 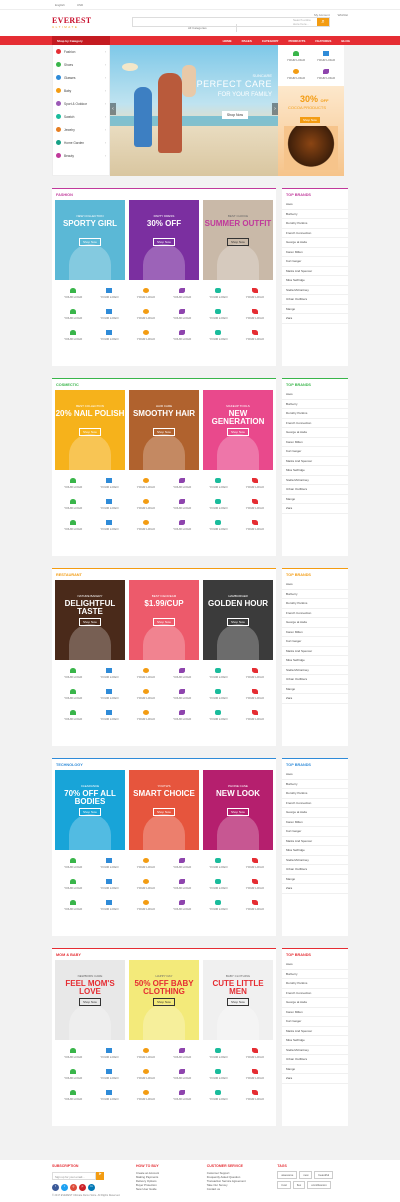 What do you see at coordinates (55, 1187) in the screenshot?
I see `facebook-icon: f` at bounding box center [55, 1187].